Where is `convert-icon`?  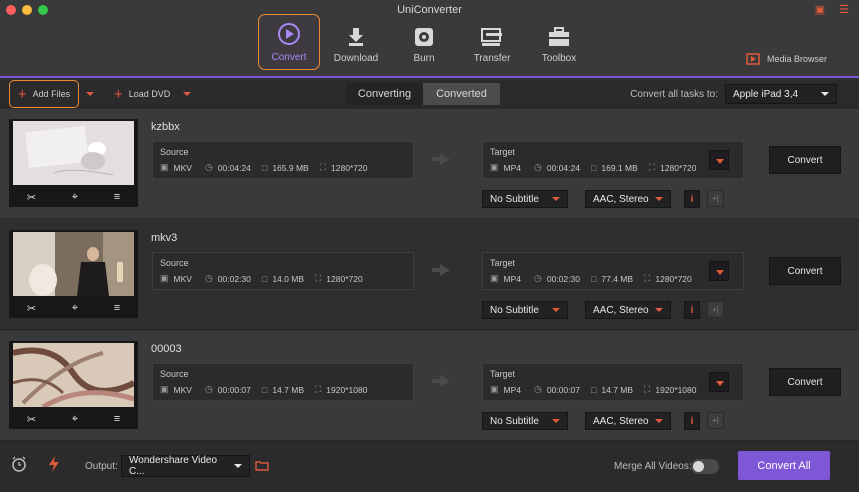 convert-icon is located at coordinates (289, 34).